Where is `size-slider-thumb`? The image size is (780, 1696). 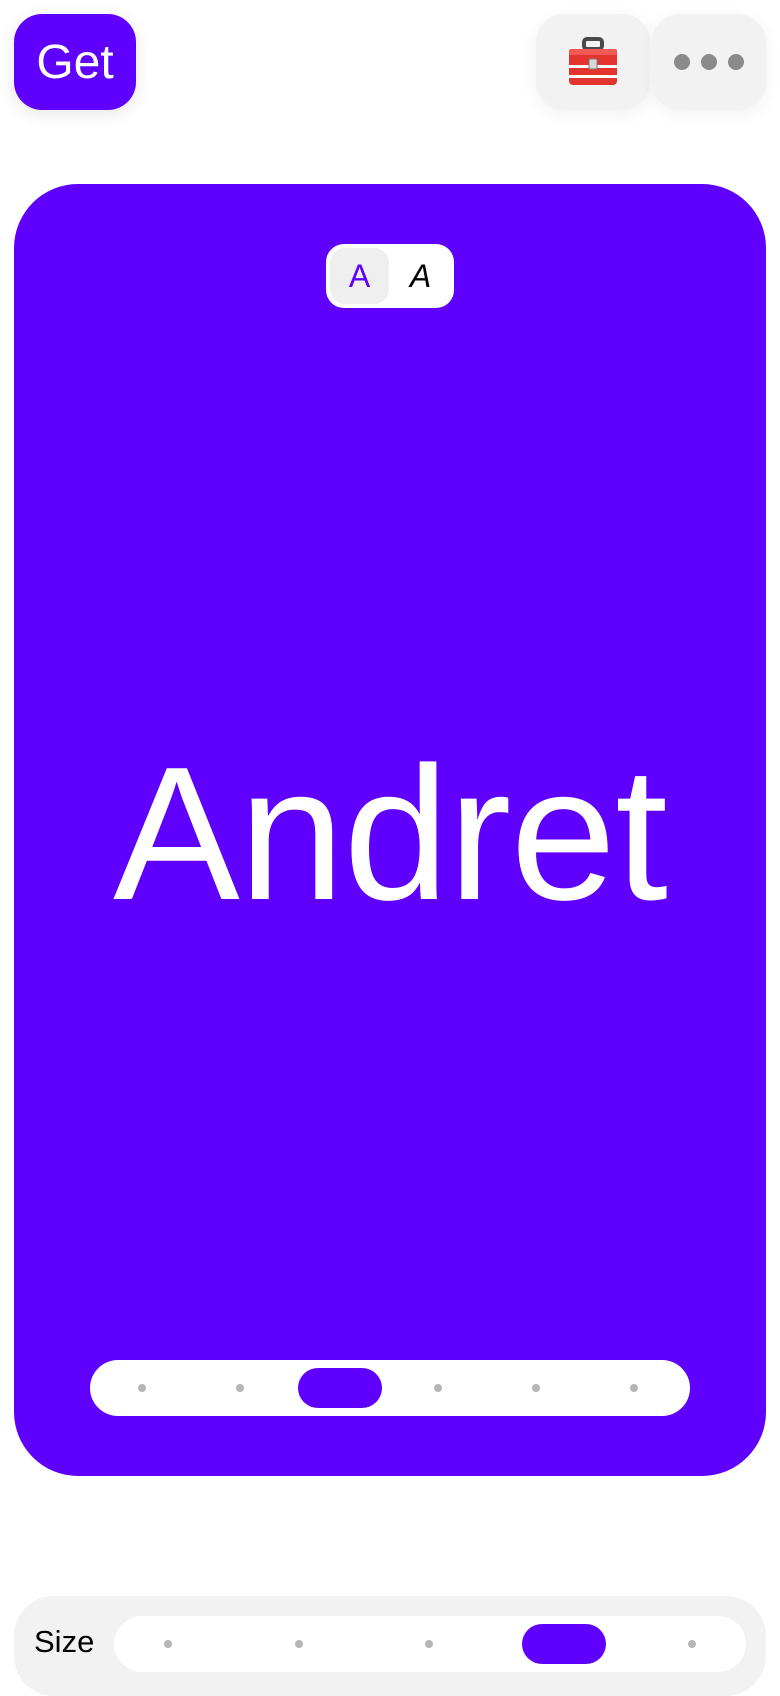 size-slider-thumb is located at coordinates (564, 1644).